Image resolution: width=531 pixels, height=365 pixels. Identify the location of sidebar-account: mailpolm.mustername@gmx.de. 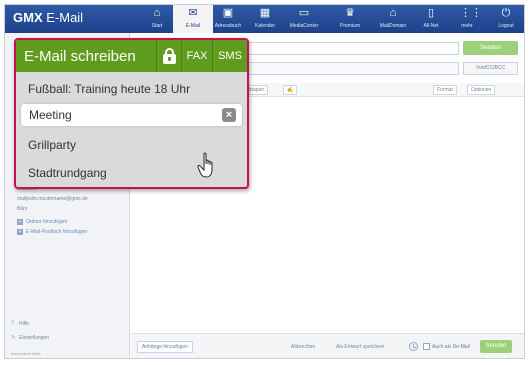
(52, 199).